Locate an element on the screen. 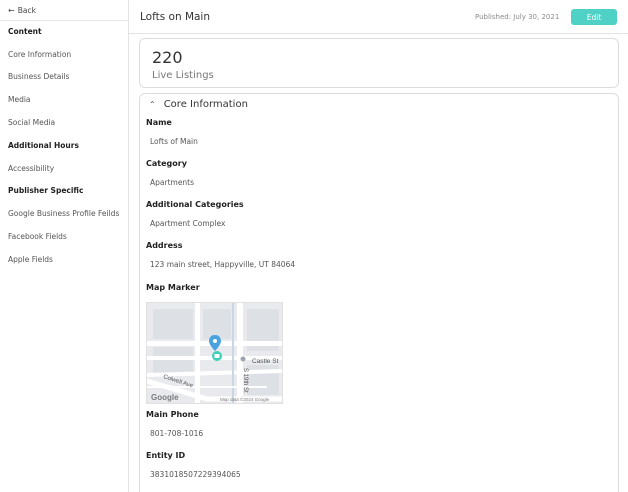 This screenshot has height=492, width=628. field-value-category: Apartments is located at coordinates (172, 182).